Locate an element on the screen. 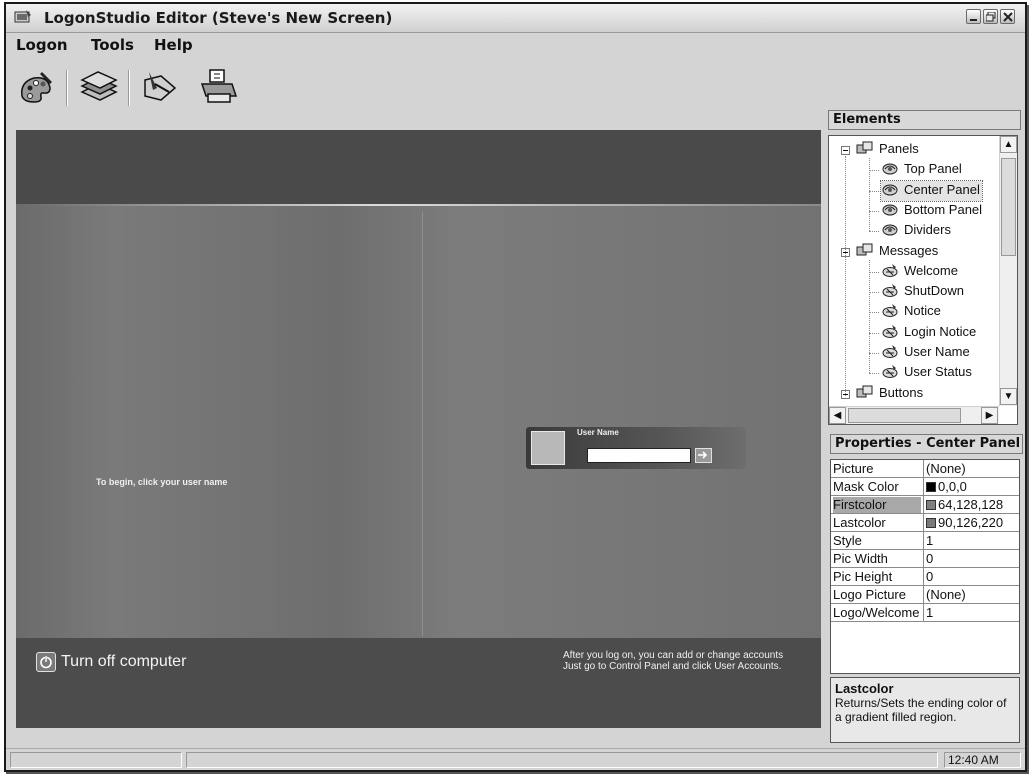 The height and width of the screenshot is (774, 1029). printer-icon is located at coordinates (219, 86).